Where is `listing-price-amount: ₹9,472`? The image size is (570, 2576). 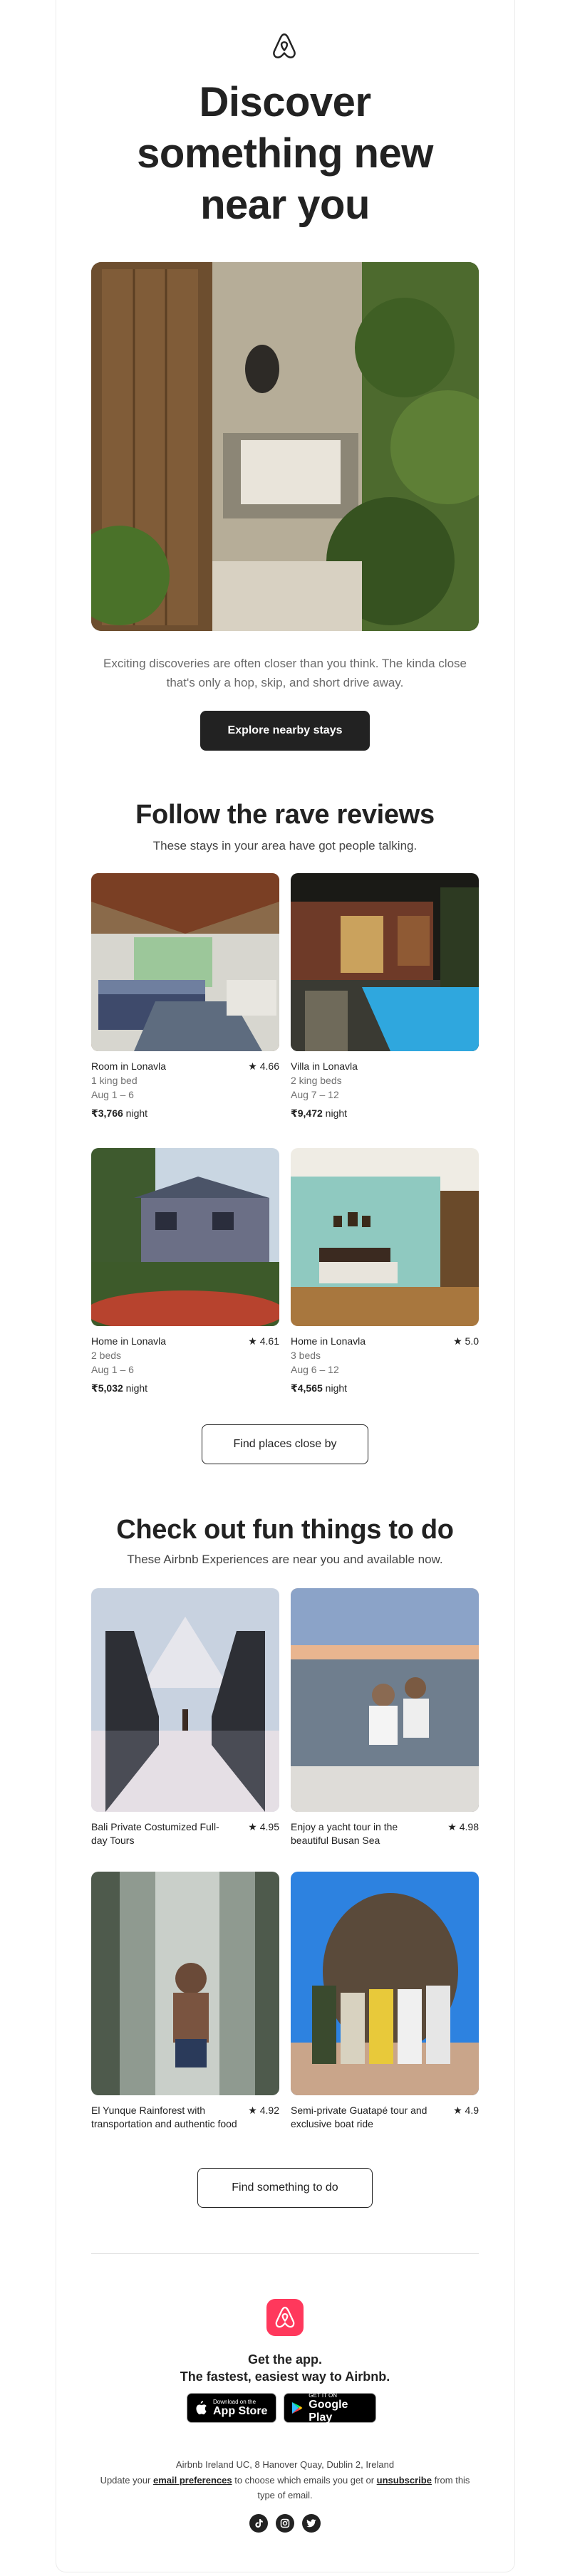
listing-price-amount: ₹9,472 is located at coordinates (307, 1113).